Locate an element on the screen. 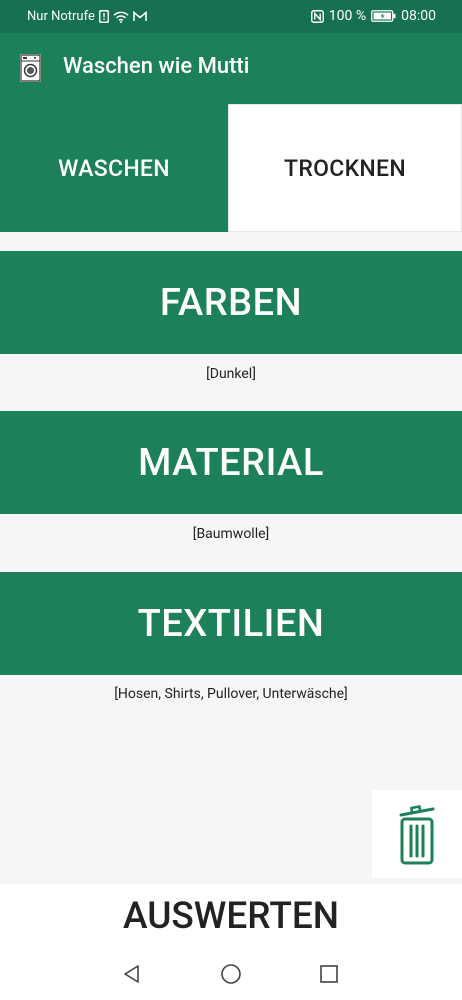  status-left: Nur Notrufe is located at coordinates (87, 16).